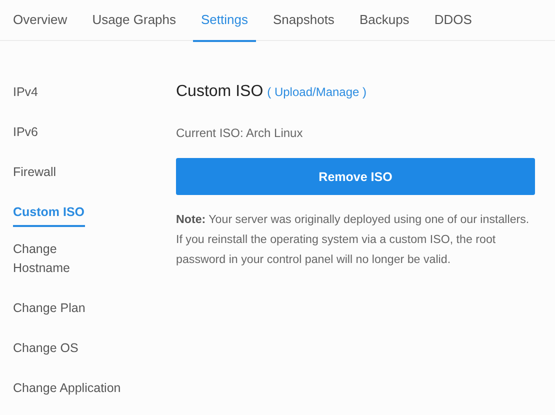  What do you see at coordinates (240, 133) in the screenshot?
I see `current-iso-text: Current ISO: Arch Linux` at bounding box center [240, 133].